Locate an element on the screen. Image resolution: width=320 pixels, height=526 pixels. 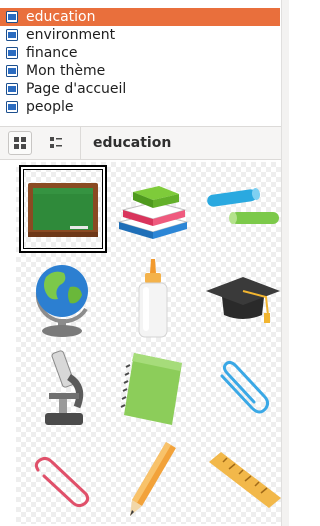
theme-item-finance: finance is located at coordinates (140, 53).